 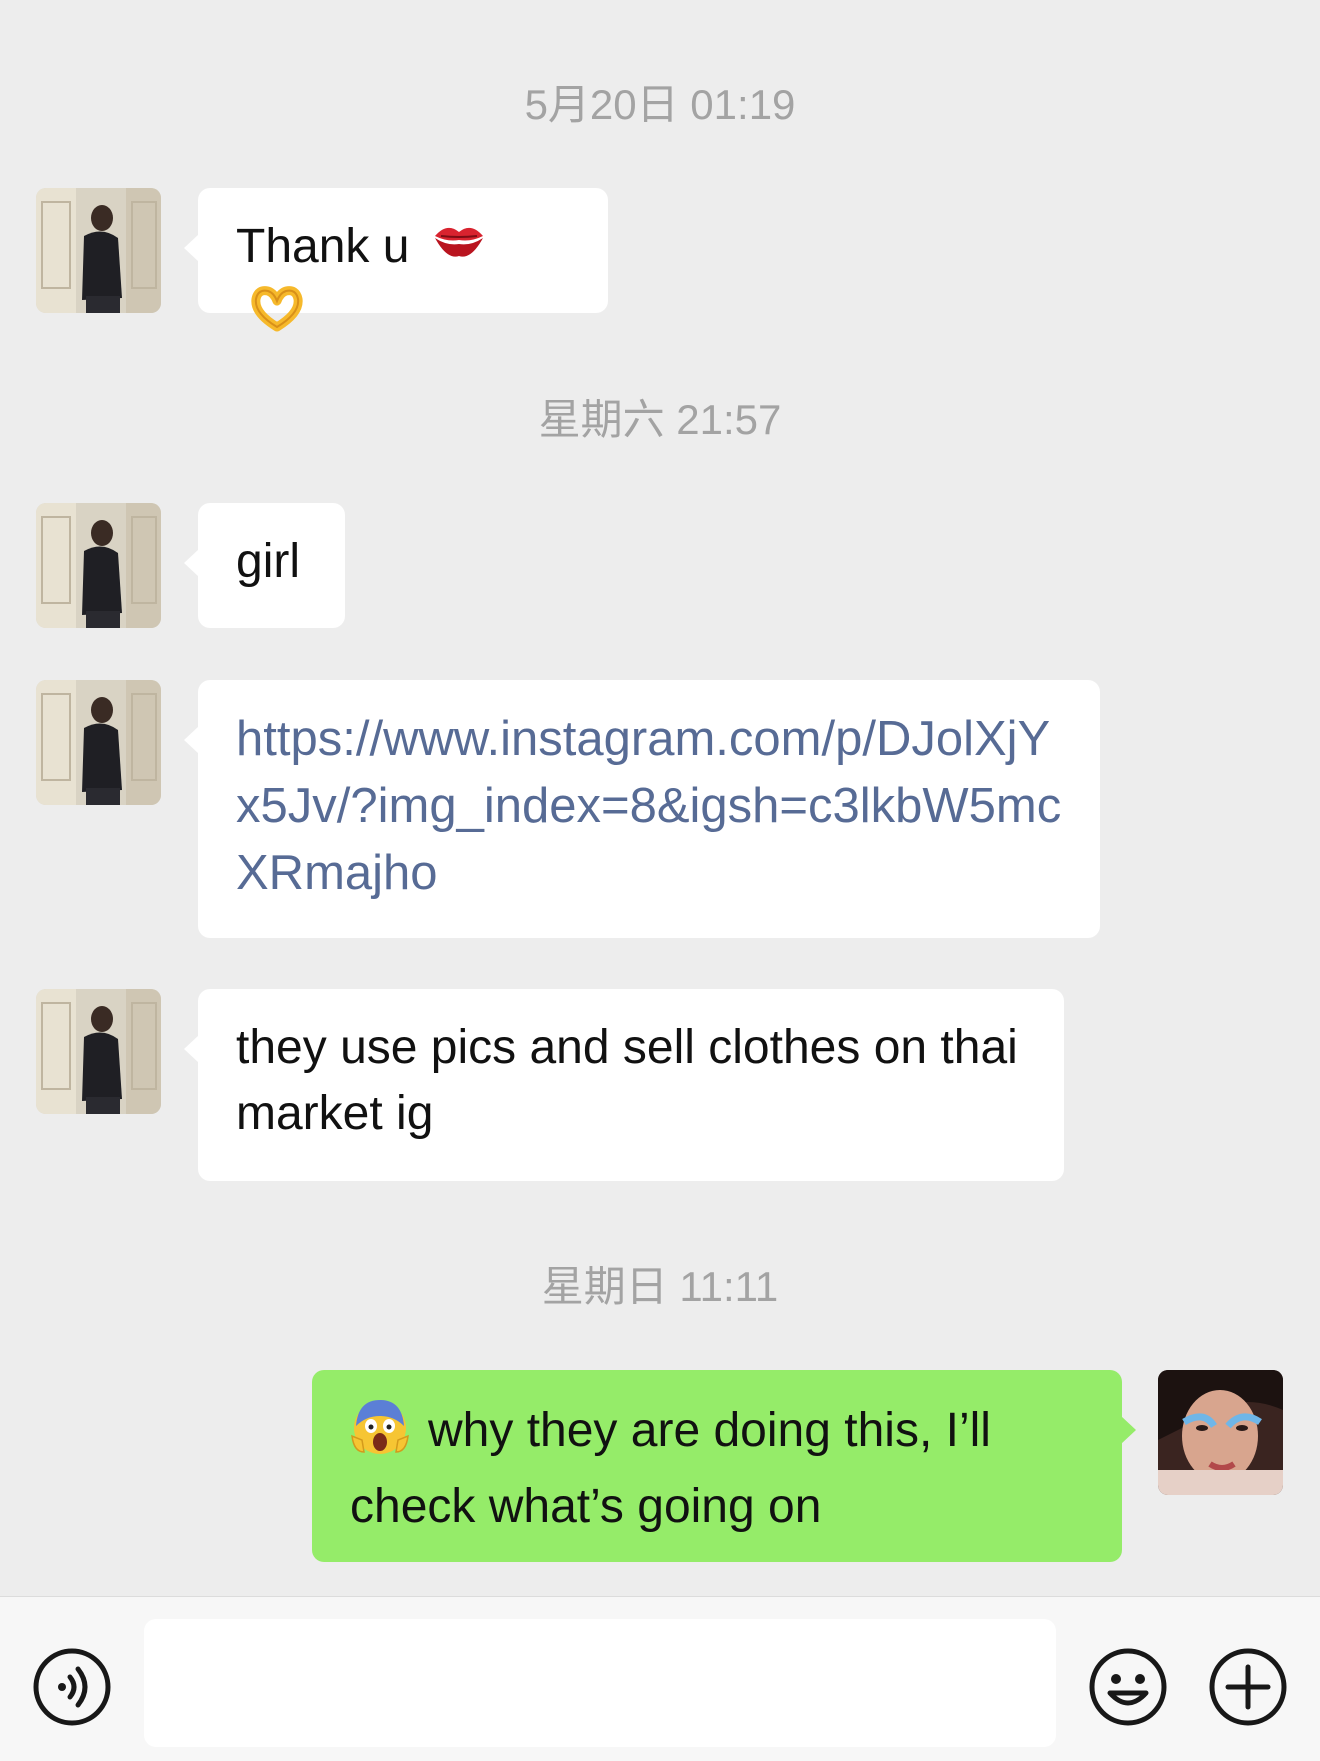 I want to click on self-avatar, so click(x=1220, y=1432).